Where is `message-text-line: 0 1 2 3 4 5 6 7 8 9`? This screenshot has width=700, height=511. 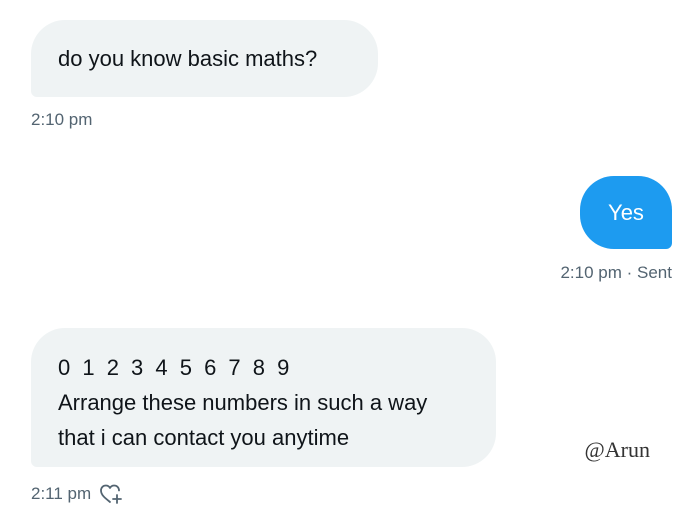 message-text-line: 0 1 2 3 4 5 6 7 8 9 is located at coordinates (175, 367).